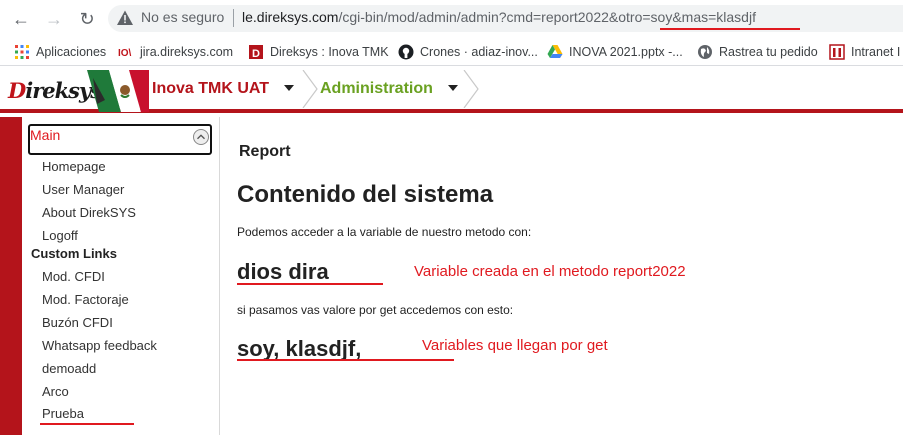  I want to click on annotation-get-variables: Variables que llegan por get, so click(515, 345).